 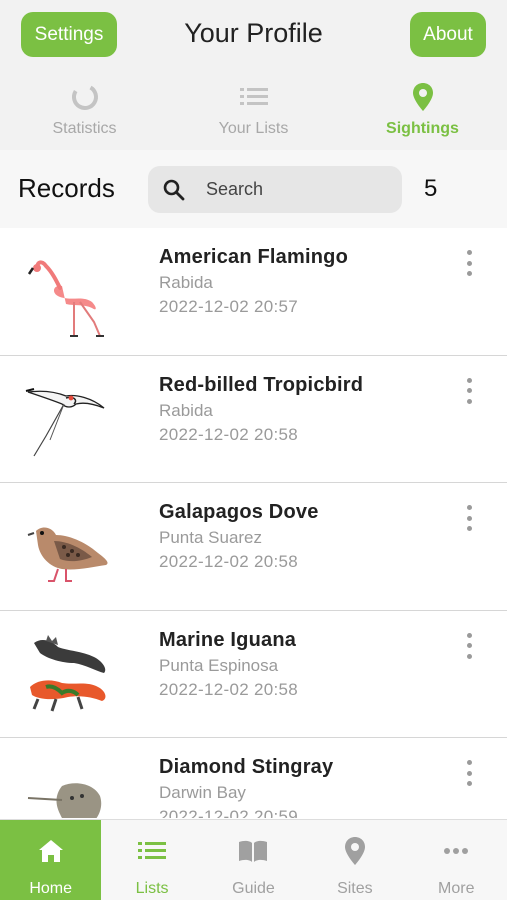 I want to click on tab-sightings-label: Sightings, so click(x=422, y=128).